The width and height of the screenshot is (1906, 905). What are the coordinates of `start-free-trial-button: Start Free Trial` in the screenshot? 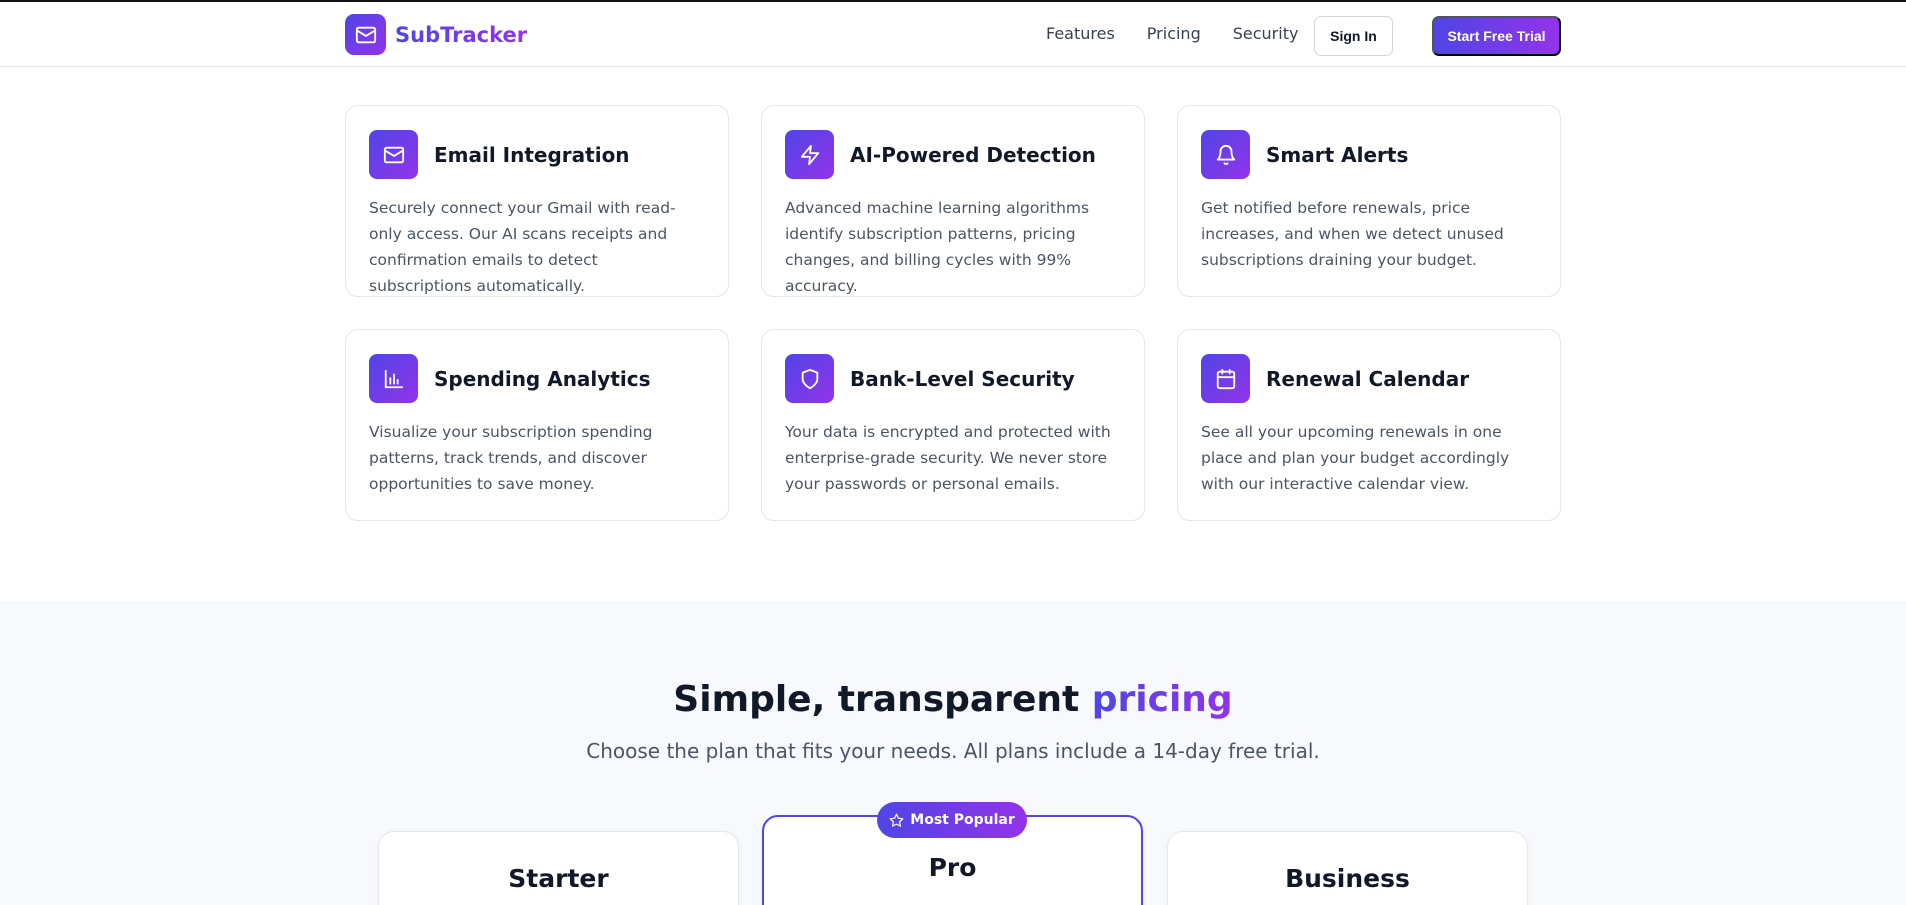 It's located at (1496, 36).